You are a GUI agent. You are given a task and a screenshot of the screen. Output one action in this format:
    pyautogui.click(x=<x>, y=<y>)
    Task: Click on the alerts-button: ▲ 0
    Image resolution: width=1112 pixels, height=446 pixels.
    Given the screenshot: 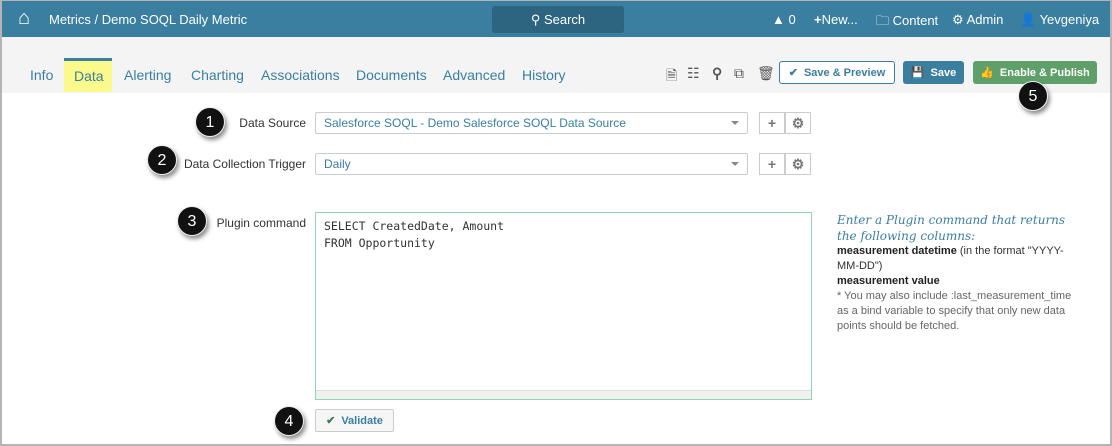 What is the action you would take?
    pyautogui.click(x=784, y=19)
    